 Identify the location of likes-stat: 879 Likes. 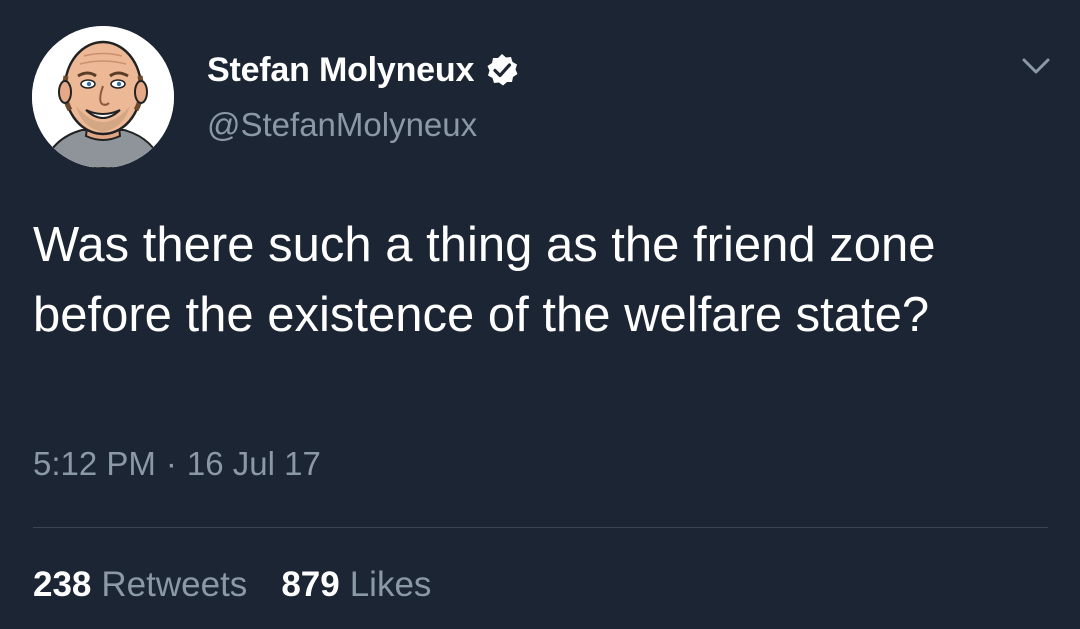
(356, 585).